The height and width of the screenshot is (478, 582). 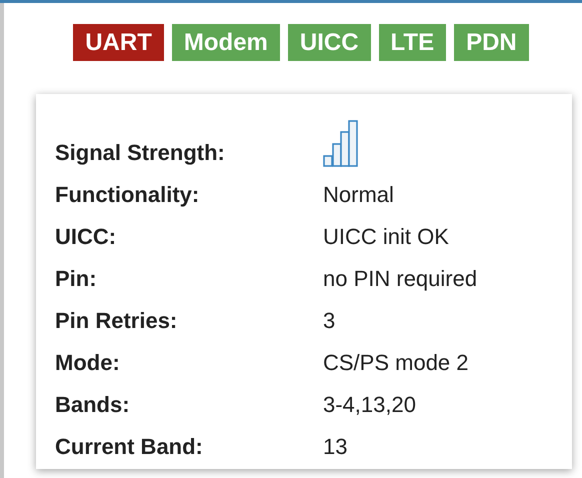 I want to click on status-badge: LTE, so click(x=412, y=42).